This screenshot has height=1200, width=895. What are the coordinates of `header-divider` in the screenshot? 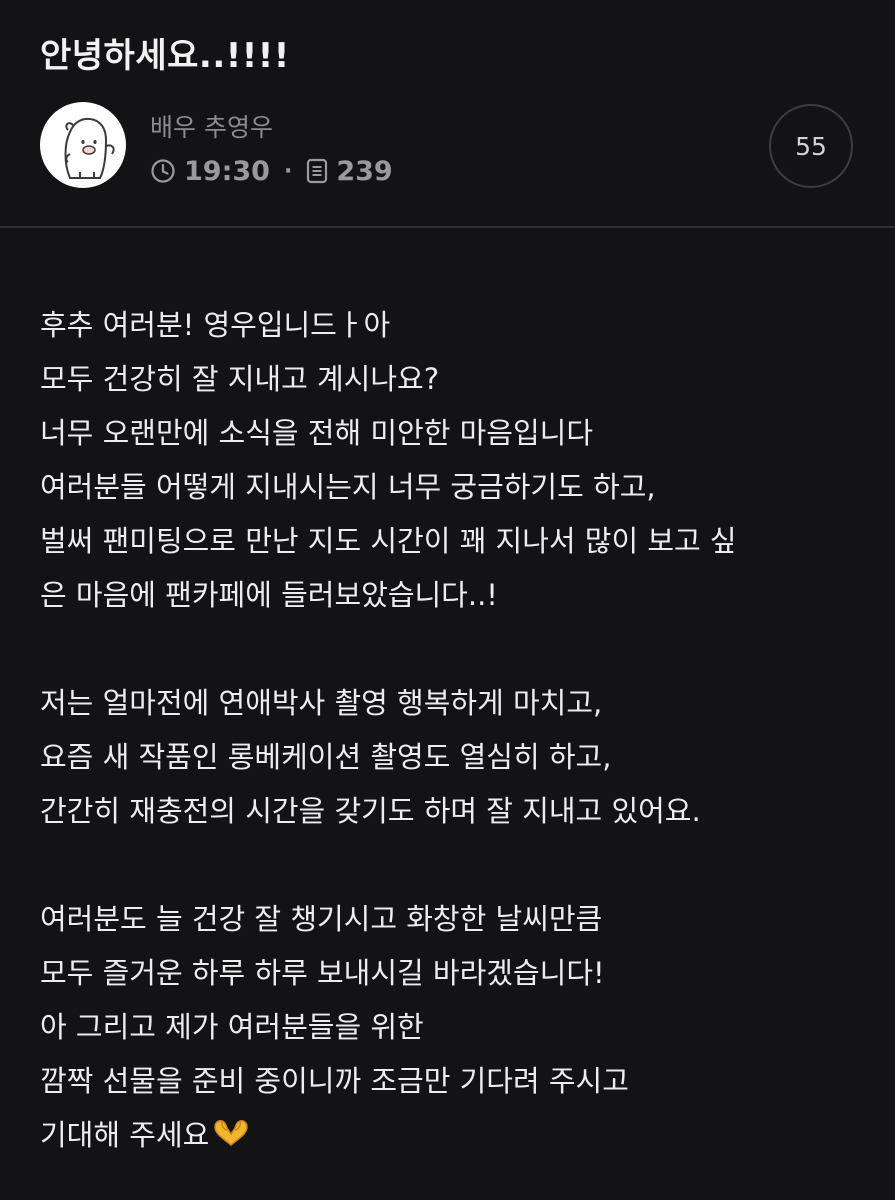 It's located at (447, 227).